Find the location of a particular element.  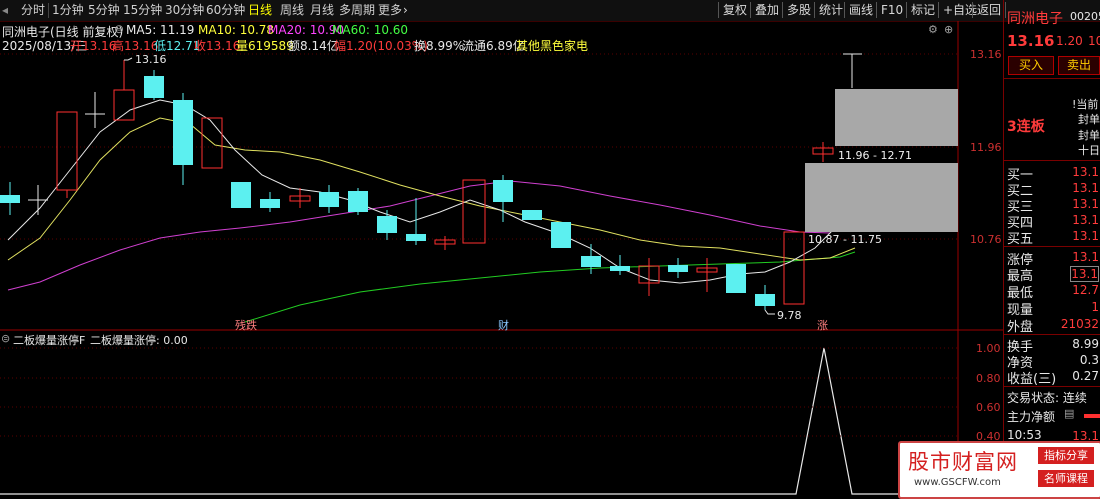

last-price: 13.16 is located at coordinates (1031, 41).